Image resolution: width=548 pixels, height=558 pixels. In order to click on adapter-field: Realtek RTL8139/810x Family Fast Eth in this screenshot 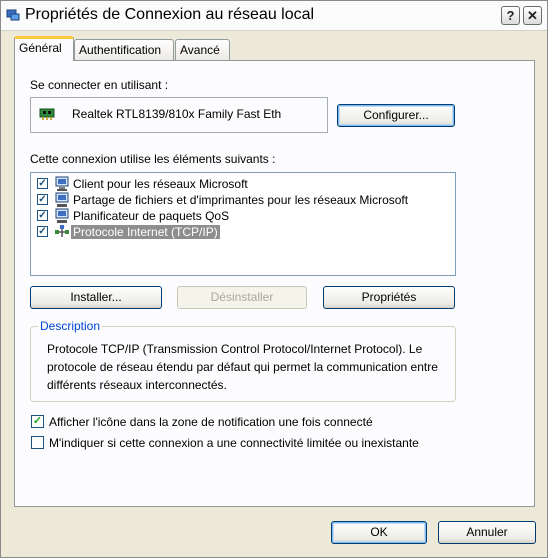, I will do `click(179, 115)`.